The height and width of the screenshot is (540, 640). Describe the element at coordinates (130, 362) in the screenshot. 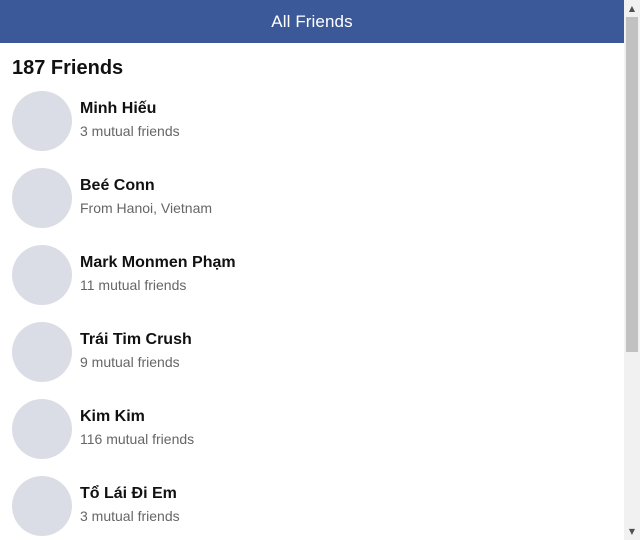

I see `friend-detail: 9 mutual friends` at that location.